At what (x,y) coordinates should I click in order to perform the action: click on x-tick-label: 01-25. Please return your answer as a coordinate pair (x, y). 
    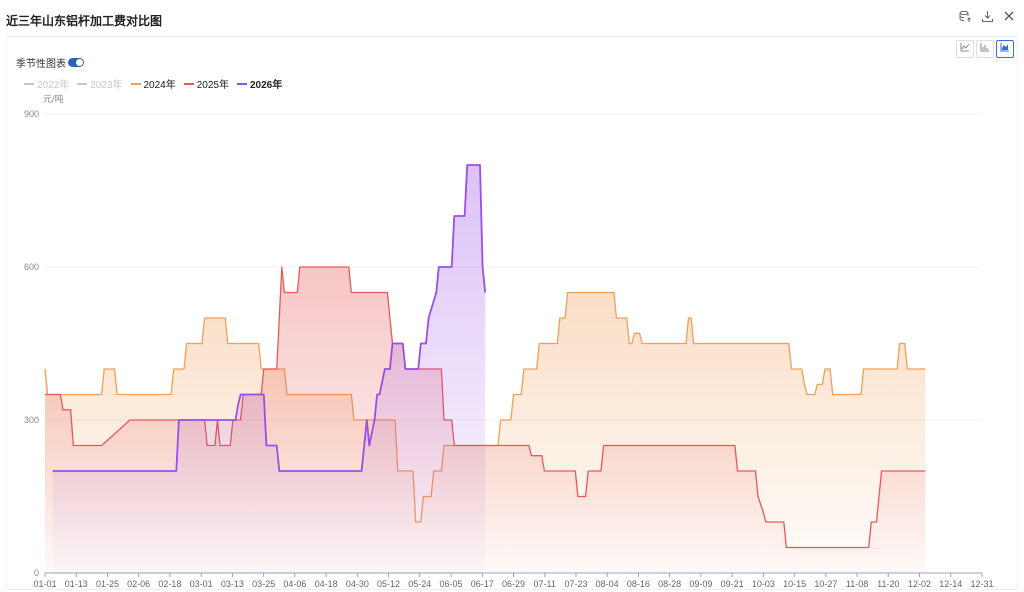
    Looking at the image, I should click on (107, 584).